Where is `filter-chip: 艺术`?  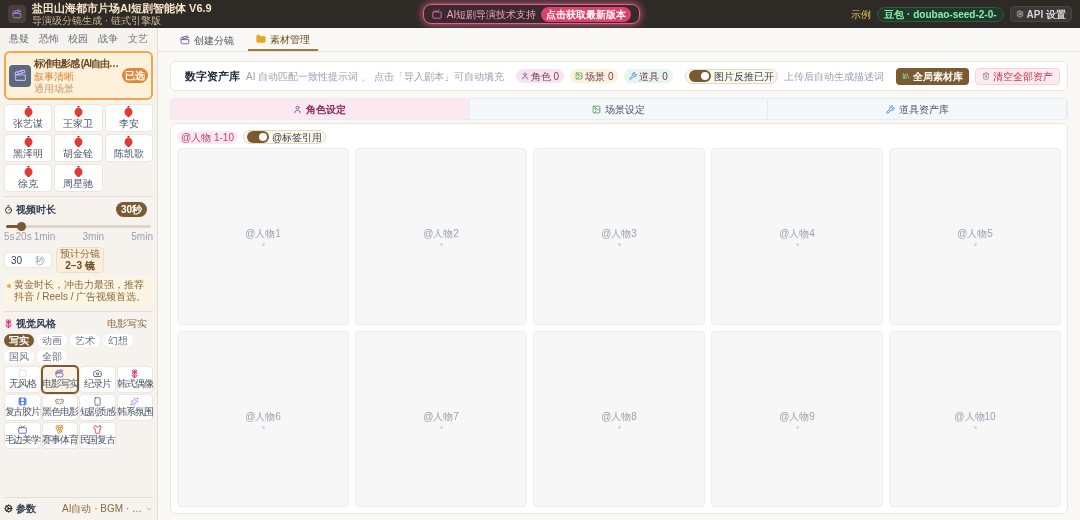
filter-chip: 艺术 is located at coordinates (85, 340).